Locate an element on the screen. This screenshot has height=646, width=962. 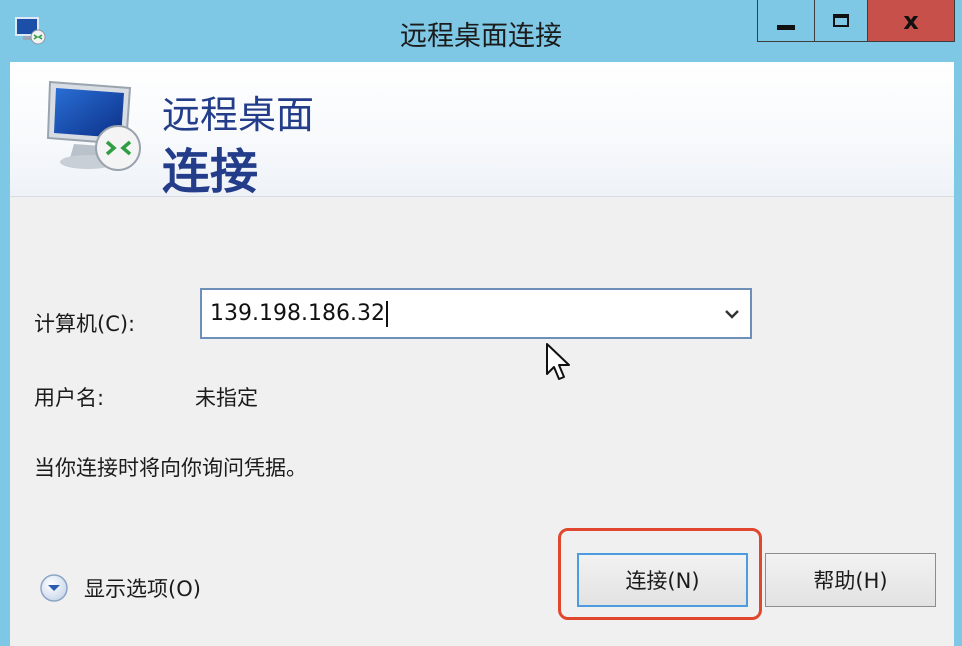
close-button: x is located at coordinates (911, 21).